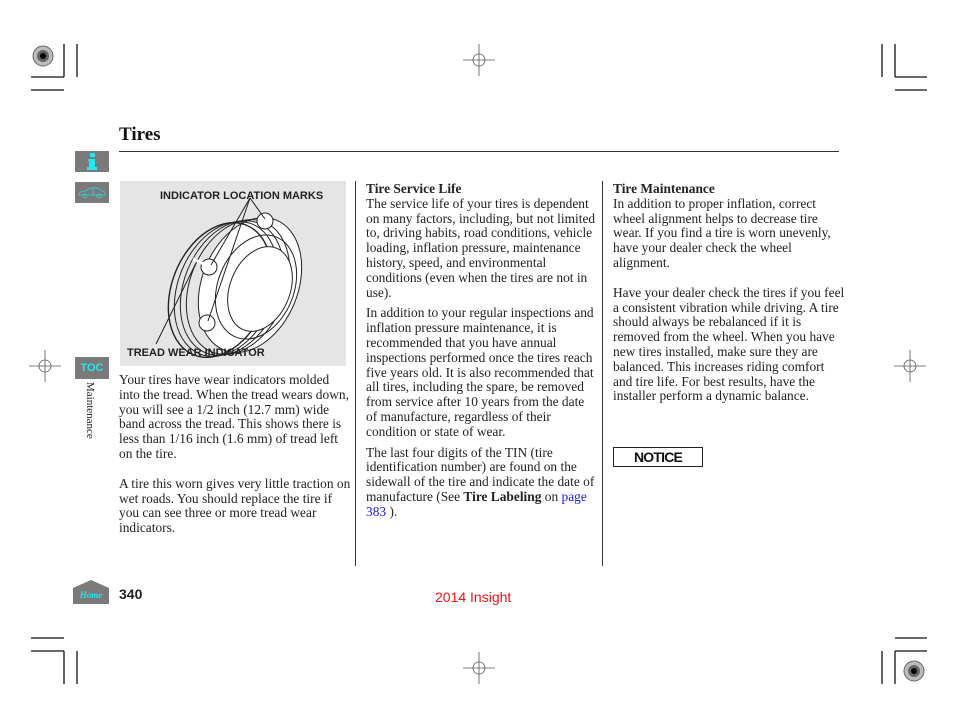 The height and width of the screenshot is (710, 954). What do you see at coordinates (664, 188) in the screenshot?
I see `tire-maintenance-heading: Tire Maintenance` at bounding box center [664, 188].